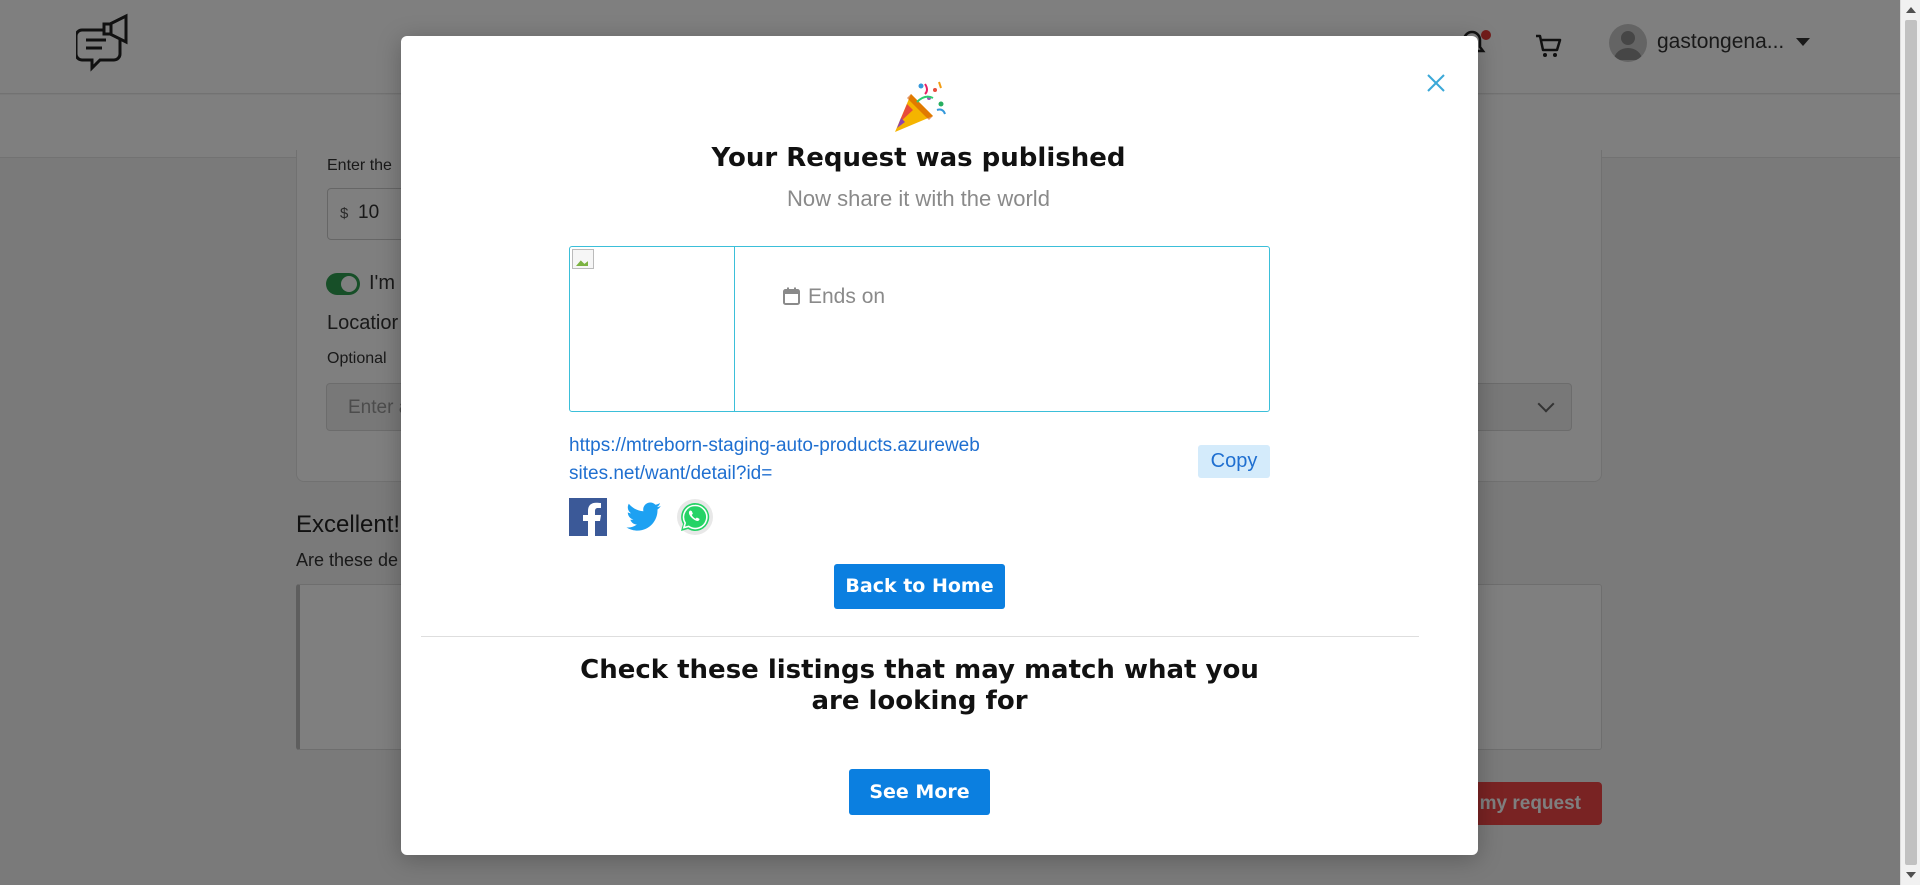  I want to click on scrollbar-thumb, so click(1911, 442).